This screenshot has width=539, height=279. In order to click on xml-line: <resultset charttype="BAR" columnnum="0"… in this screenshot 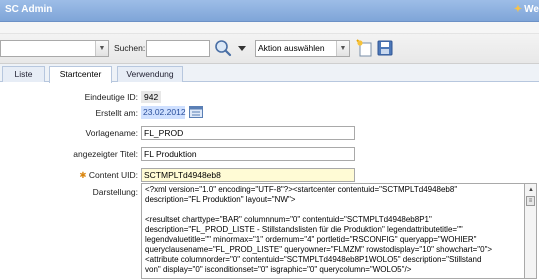, I will do `click(288, 219)`.